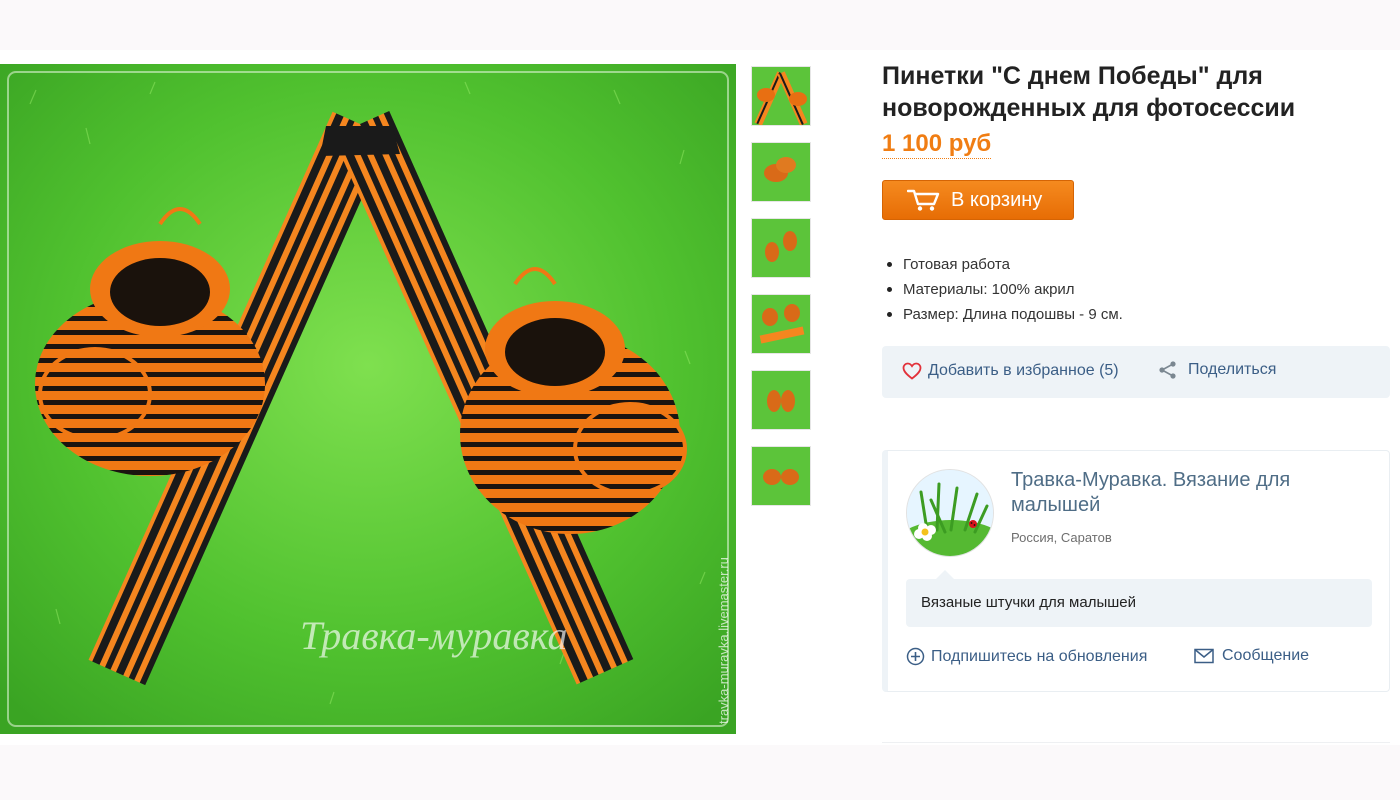 The image size is (1400, 800). I want to click on divider, so click(1136, 742).